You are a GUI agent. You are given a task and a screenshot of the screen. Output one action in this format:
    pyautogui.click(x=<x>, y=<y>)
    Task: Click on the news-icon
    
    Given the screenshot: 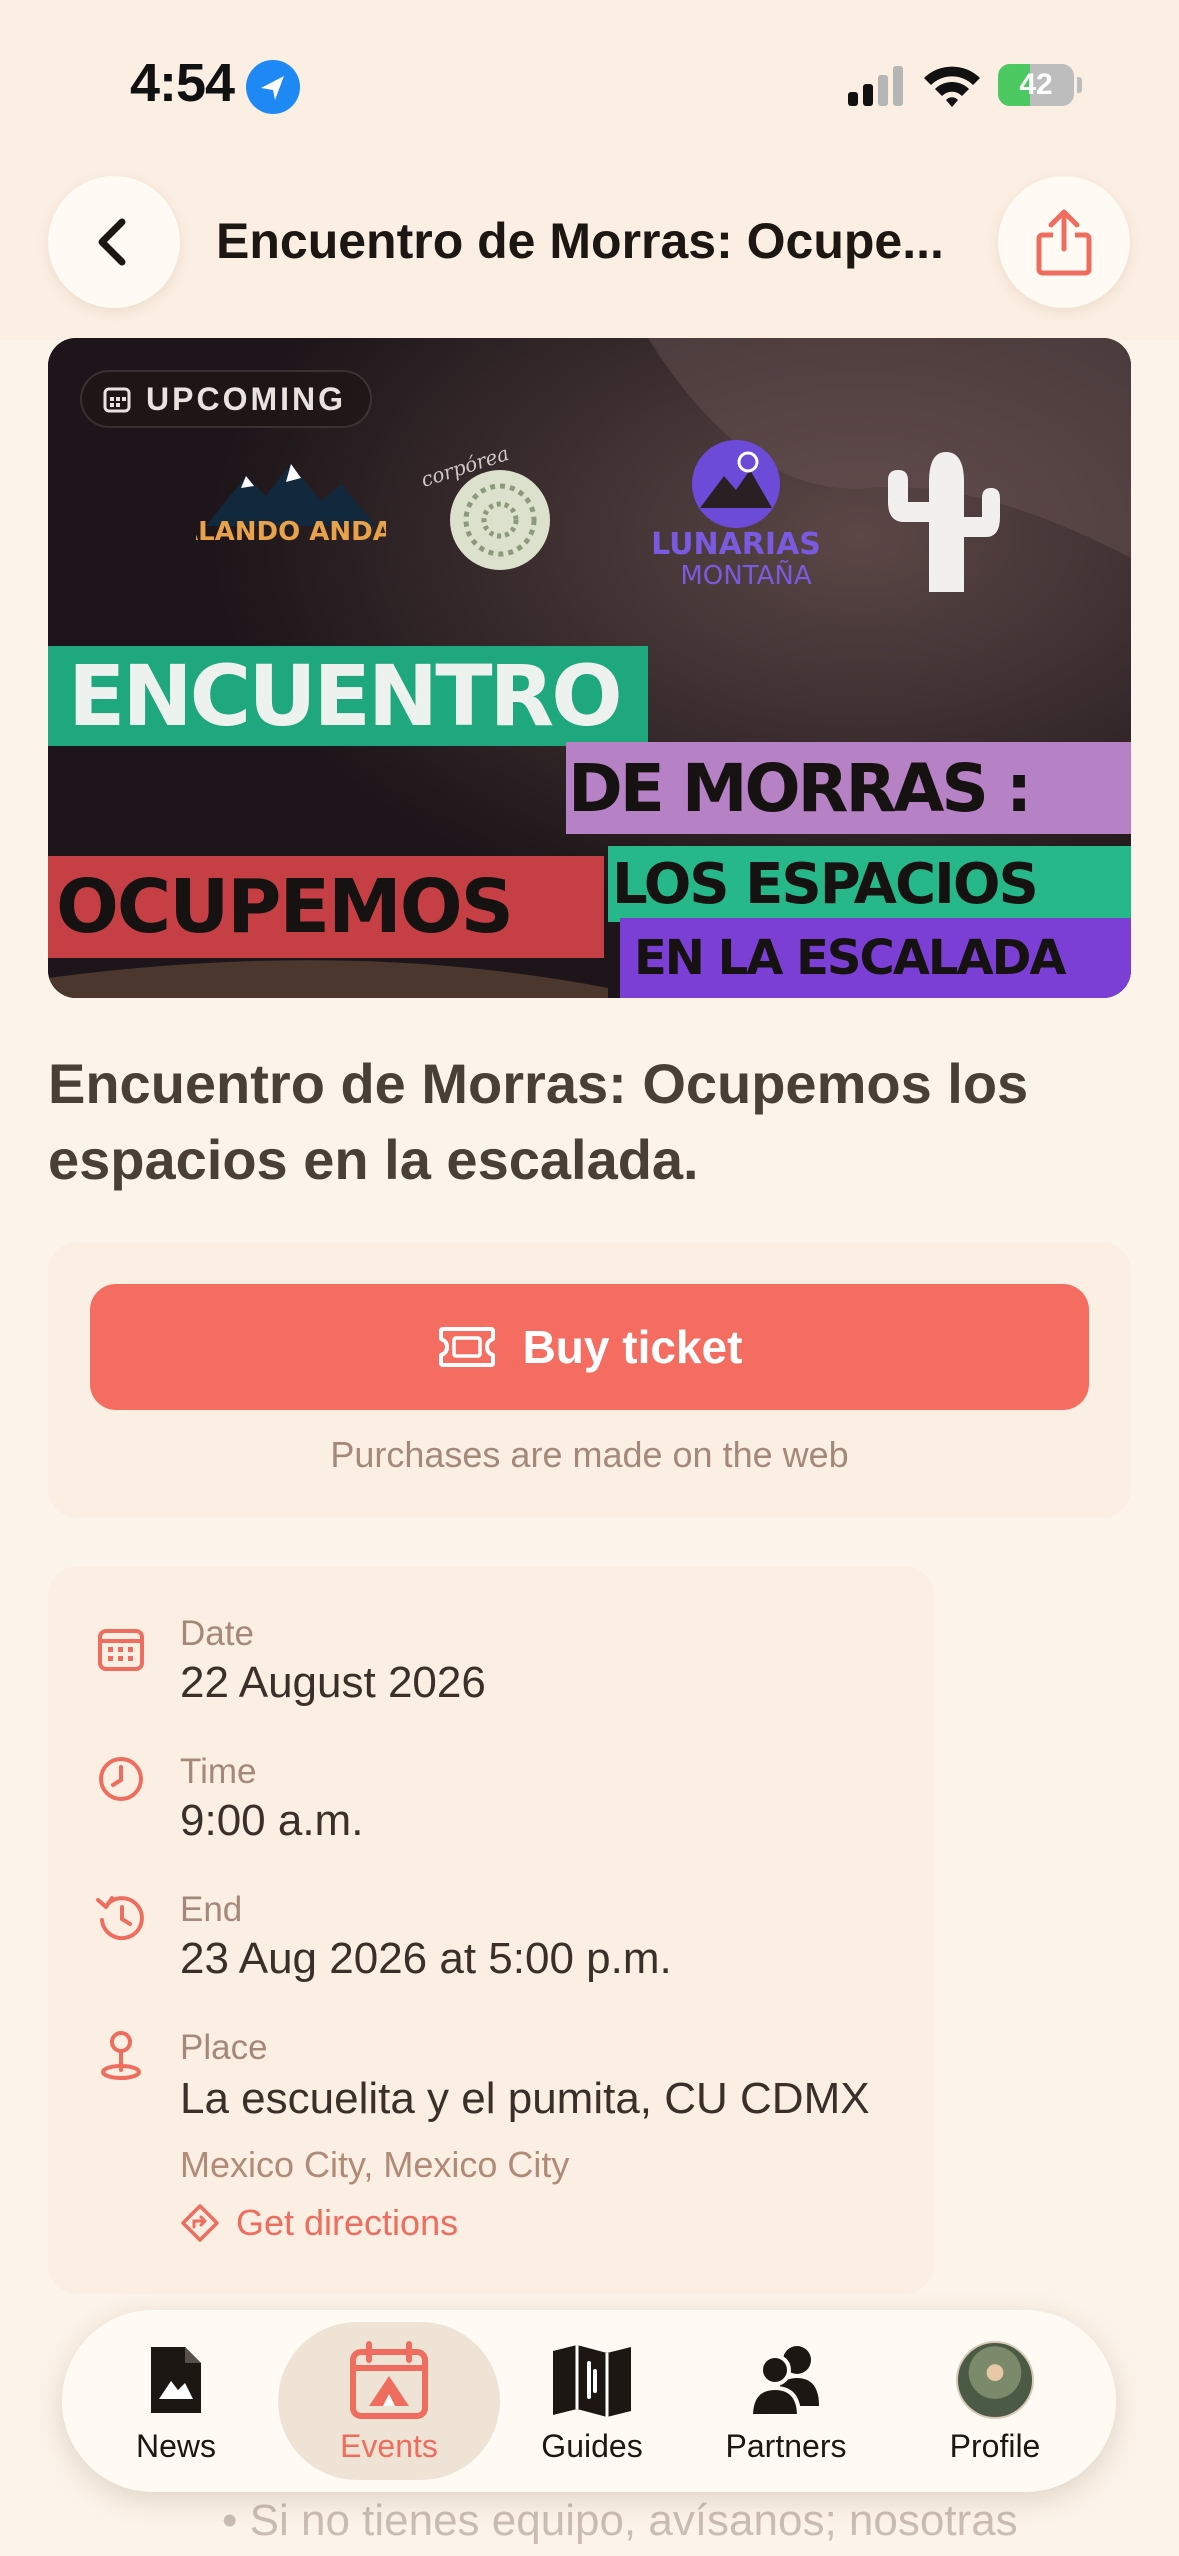 What is the action you would take?
    pyautogui.click(x=176, y=2379)
    